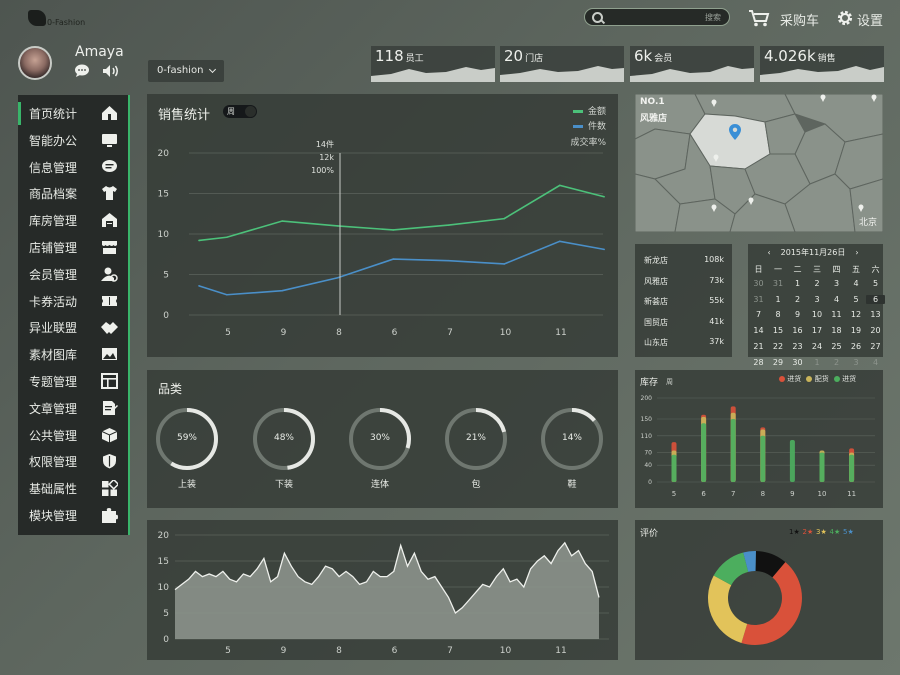  Describe the element at coordinates (836, 346) in the screenshot. I see `calendar-day: 25` at that location.